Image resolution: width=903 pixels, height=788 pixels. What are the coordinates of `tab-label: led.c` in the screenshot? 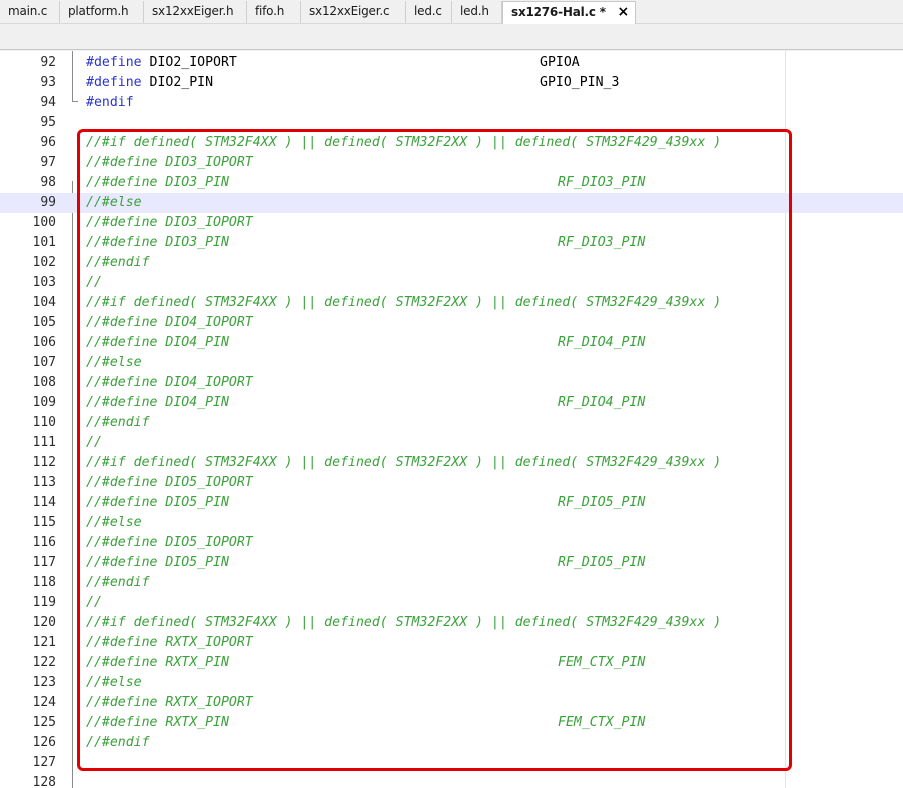 It's located at (428, 11).